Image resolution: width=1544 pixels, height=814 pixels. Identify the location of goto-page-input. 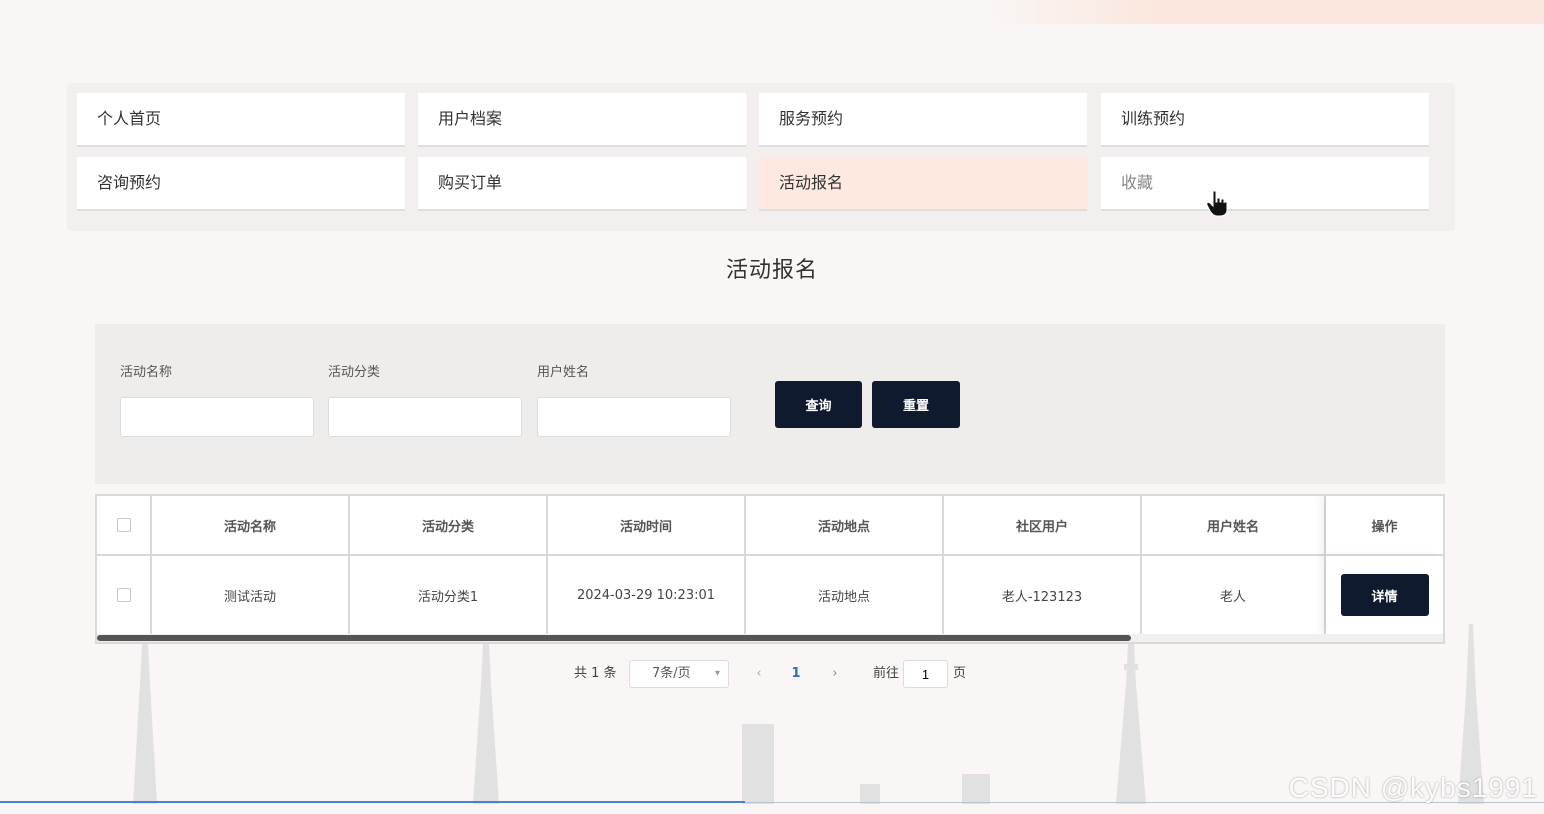
(925, 674).